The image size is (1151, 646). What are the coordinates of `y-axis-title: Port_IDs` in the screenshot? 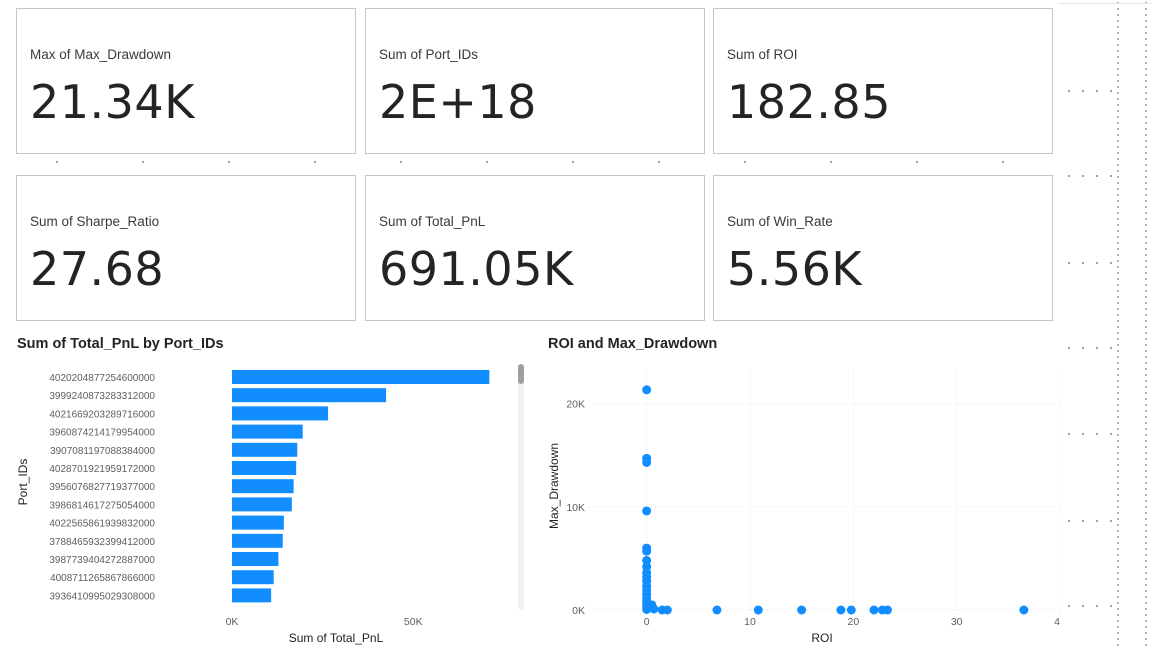 It's located at (23, 482).